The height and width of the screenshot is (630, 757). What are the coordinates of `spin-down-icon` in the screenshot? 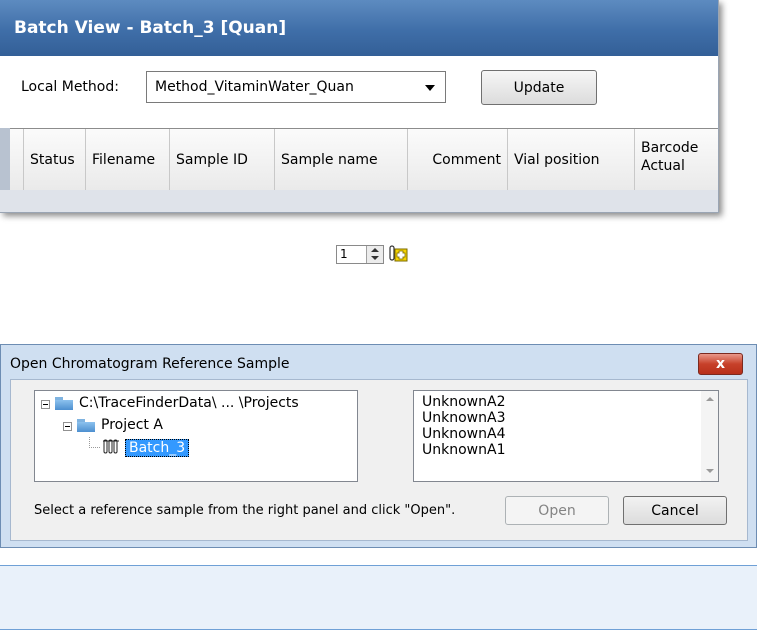 It's located at (375, 258).